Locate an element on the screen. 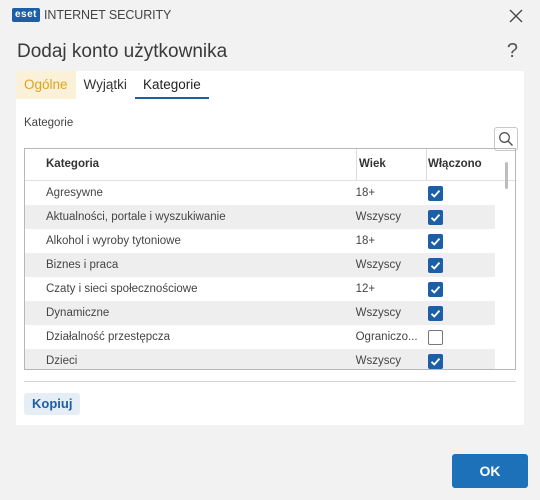 This screenshot has width=540, height=500. category-cell: Alkohol i wyroby tytoniowe is located at coordinates (113, 241).